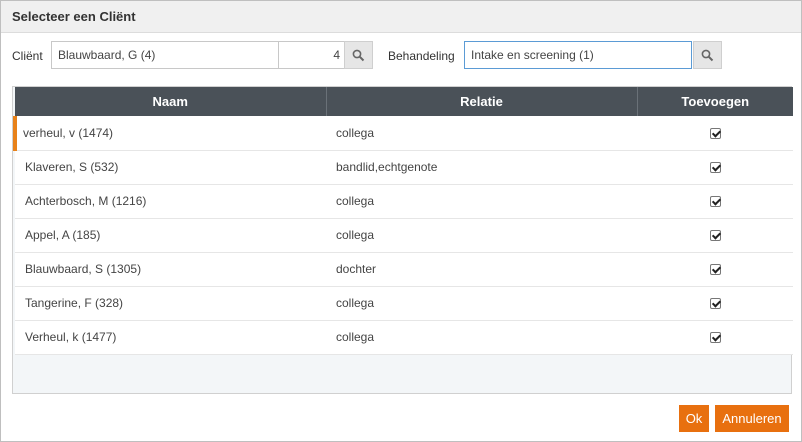  I want to click on dialog-title: Selecteer een Cliënt, so click(74, 16).